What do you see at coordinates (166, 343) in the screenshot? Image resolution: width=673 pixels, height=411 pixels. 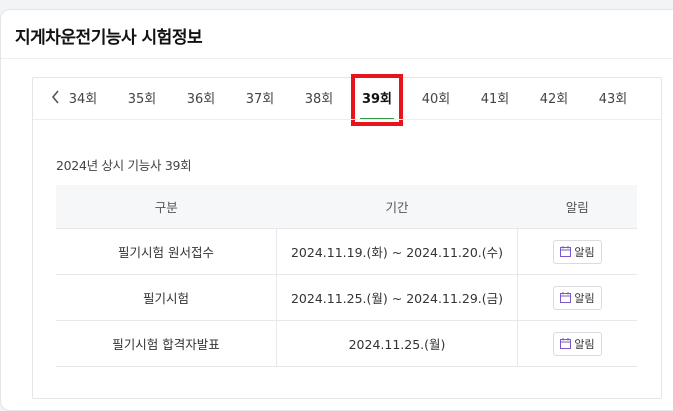 I see `row-category: 필기시험 합격자발표` at bounding box center [166, 343].